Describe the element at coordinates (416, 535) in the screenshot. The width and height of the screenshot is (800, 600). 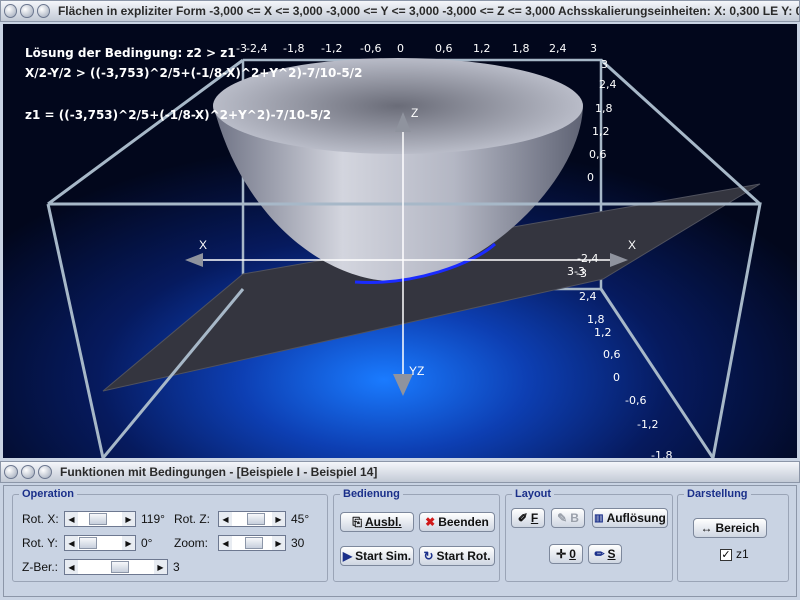
I see `bedienung-group: Bedienung` at that location.